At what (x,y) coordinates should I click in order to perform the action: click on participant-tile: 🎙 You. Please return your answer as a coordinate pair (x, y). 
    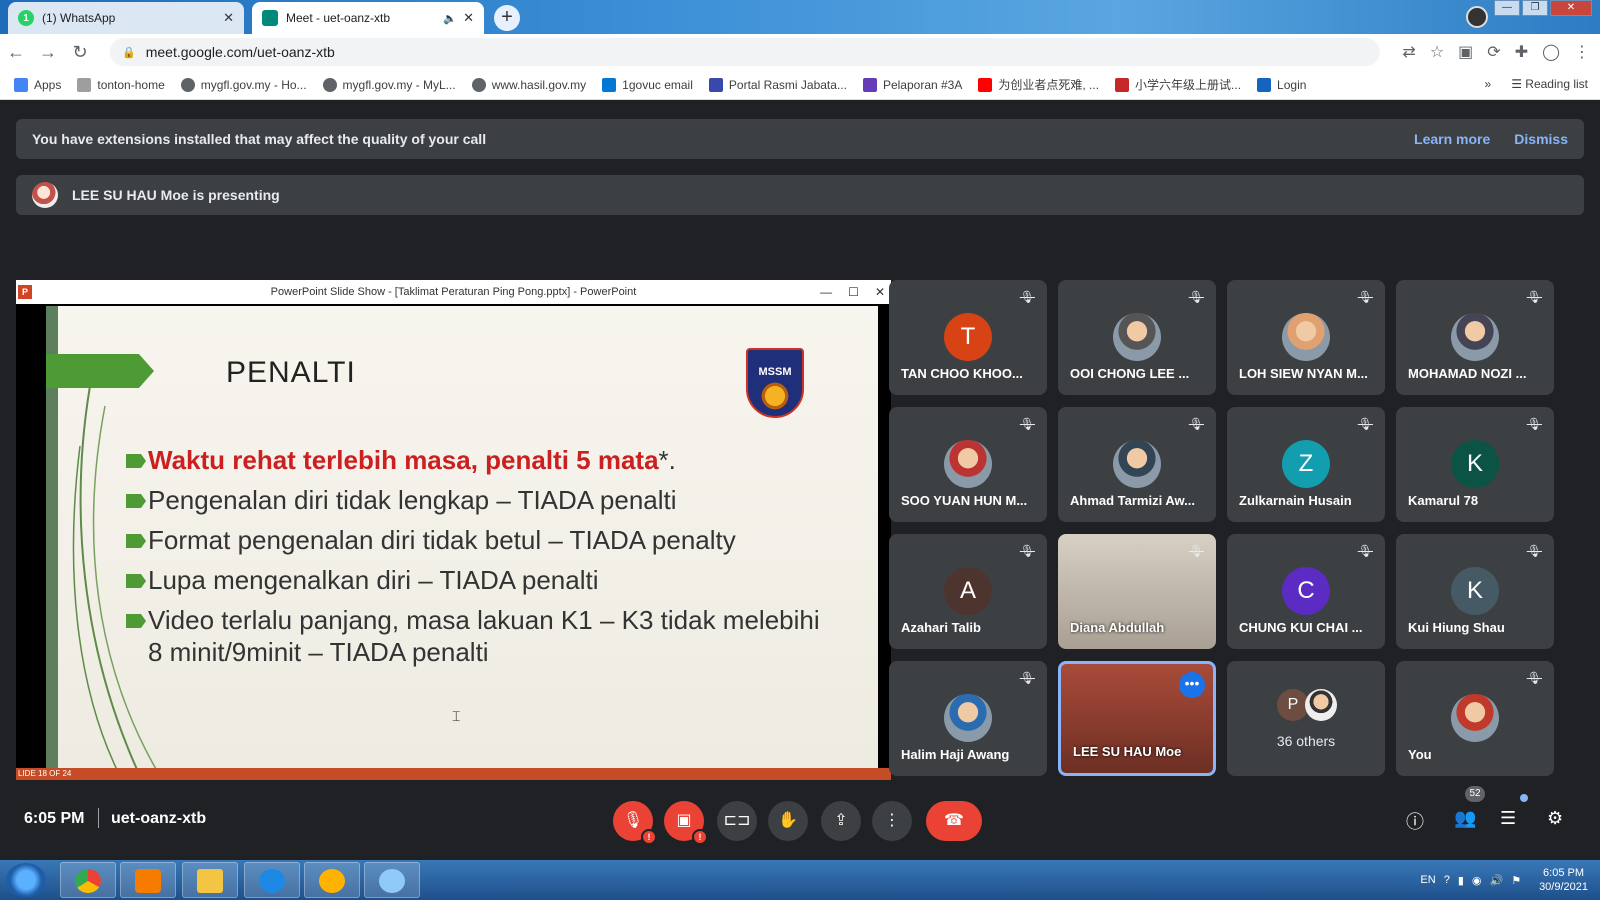
    Looking at the image, I should click on (1475, 718).